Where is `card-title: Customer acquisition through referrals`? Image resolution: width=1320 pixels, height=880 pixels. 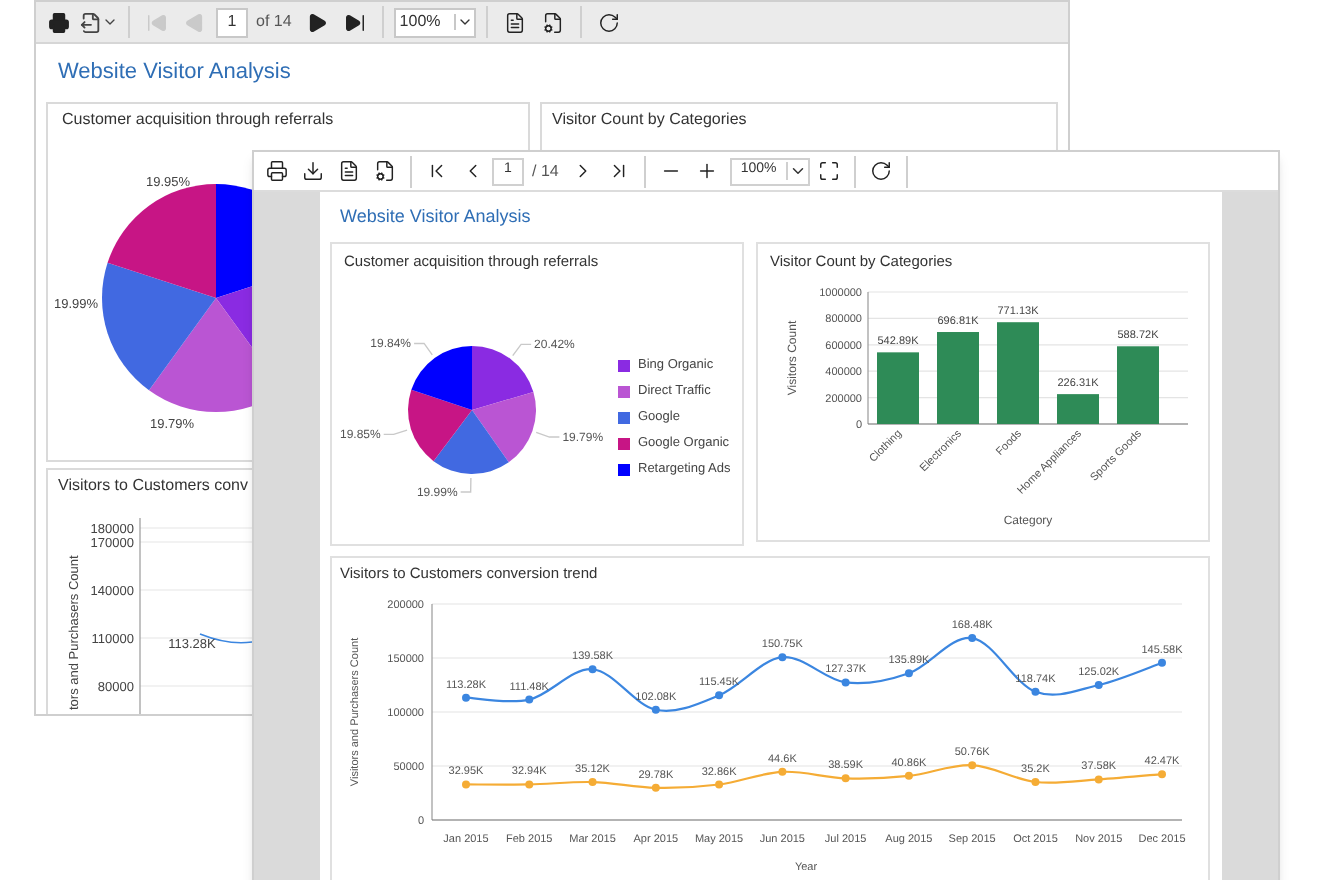 card-title: Customer acquisition through referrals is located at coordinates (198, 120).